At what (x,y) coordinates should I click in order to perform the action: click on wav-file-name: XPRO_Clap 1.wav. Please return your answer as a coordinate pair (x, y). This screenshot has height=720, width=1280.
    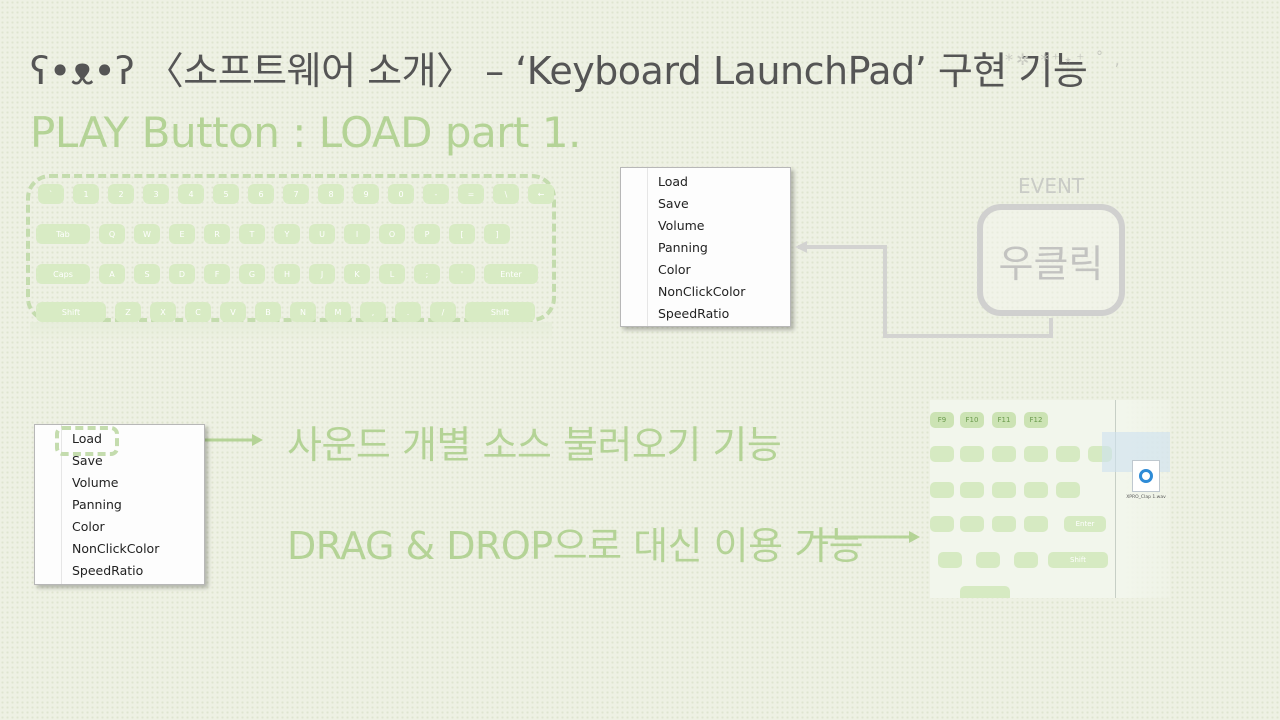
    Looking at the image, I should click on (1146, 497).